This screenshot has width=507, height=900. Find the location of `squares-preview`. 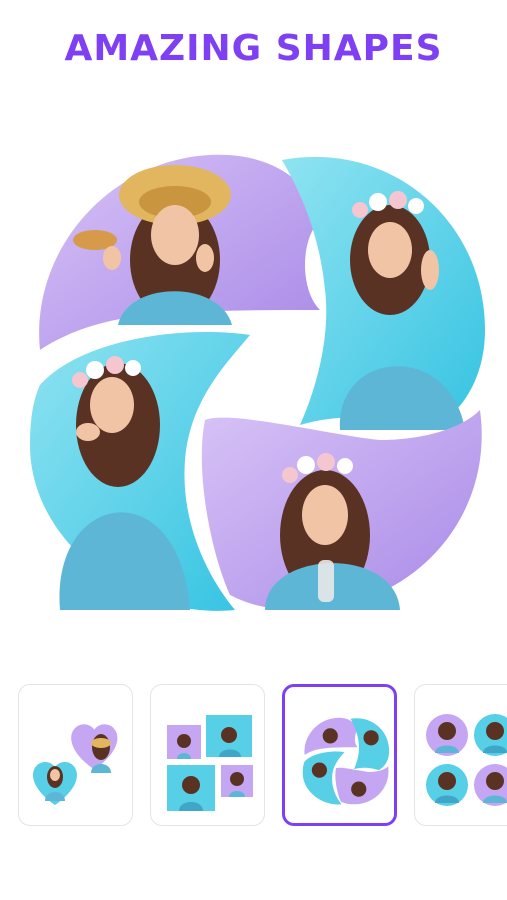

squares-preview is located at coordinates (210, 763).